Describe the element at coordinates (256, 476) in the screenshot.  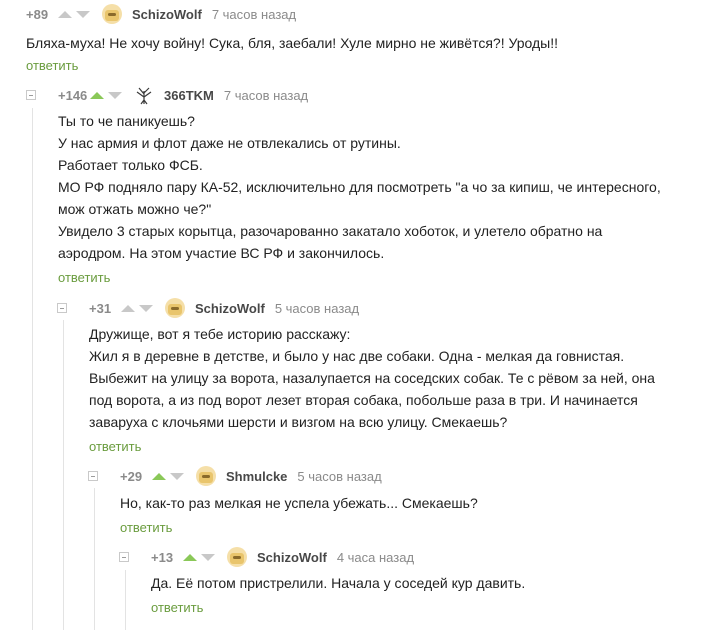
I see `comment-author: Shmulcke` at that location.